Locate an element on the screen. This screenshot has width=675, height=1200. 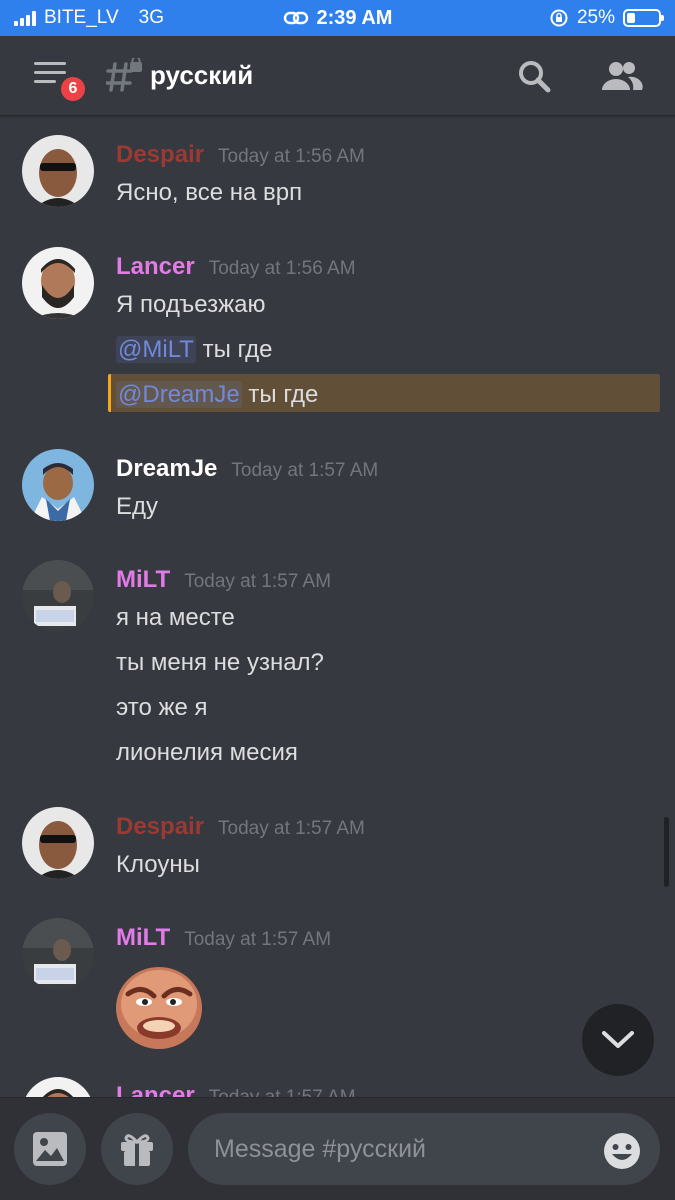
message-header: Lancer Today at 1:57 AM is located at coordinates (236, 1089).